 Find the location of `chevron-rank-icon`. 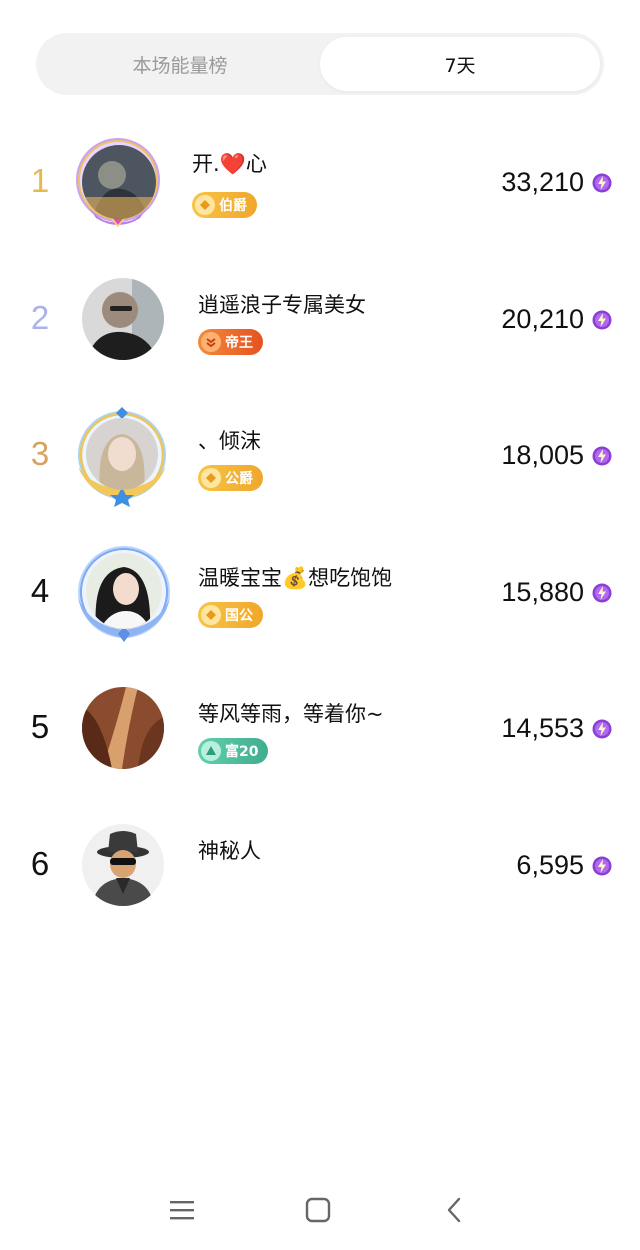

chevron-rank-icon is located at coordinates (211, 341).